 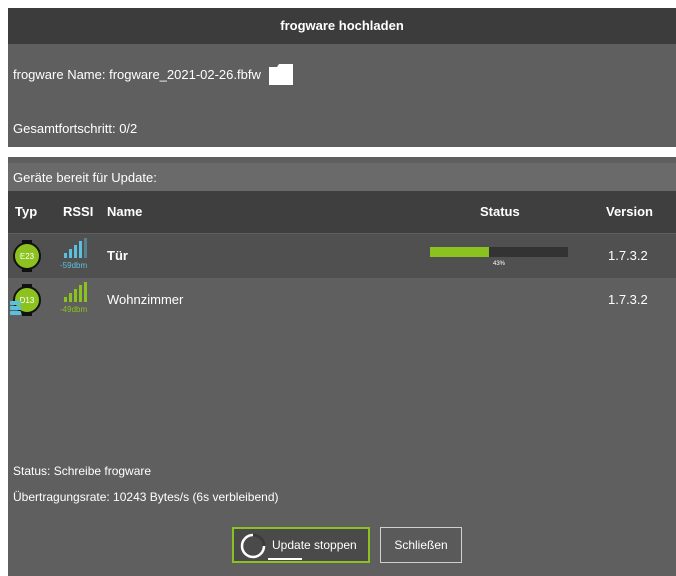 I want to click on header-name: Name, so click(x=125, y=211).